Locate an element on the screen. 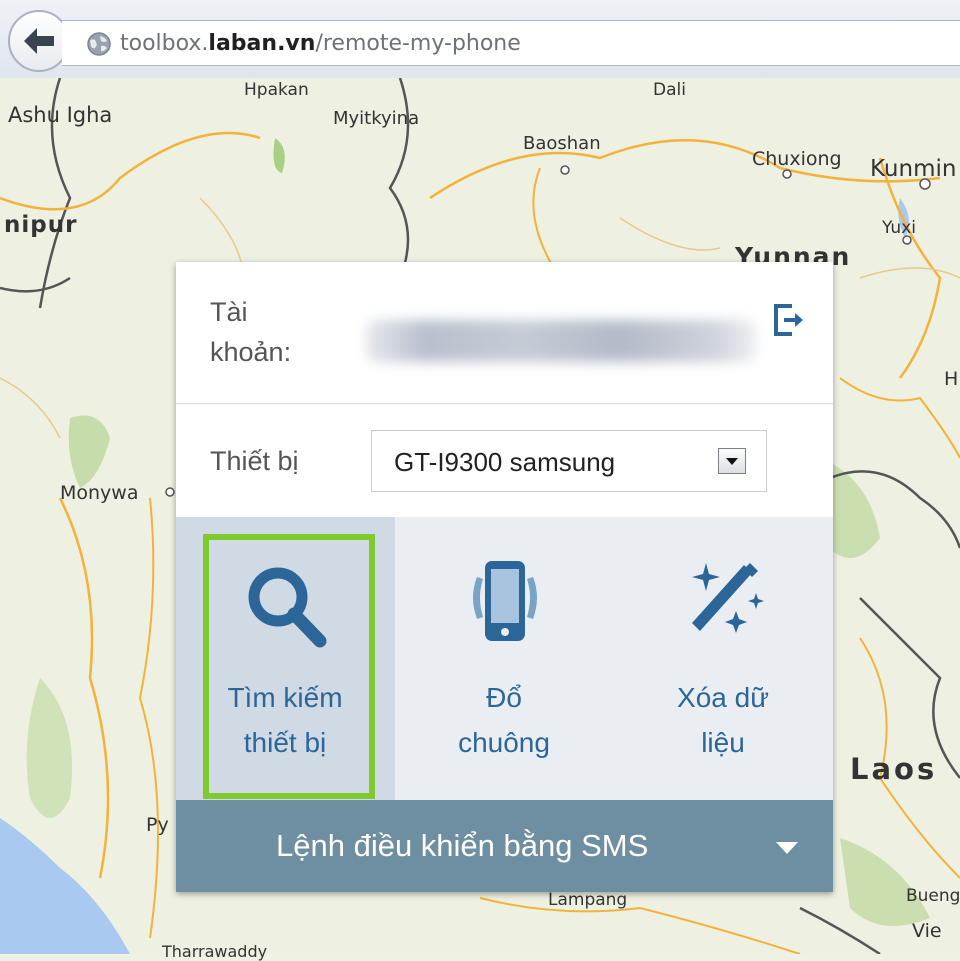  device-select: GT-I9300 samsung is located at coordinates (569, 461).